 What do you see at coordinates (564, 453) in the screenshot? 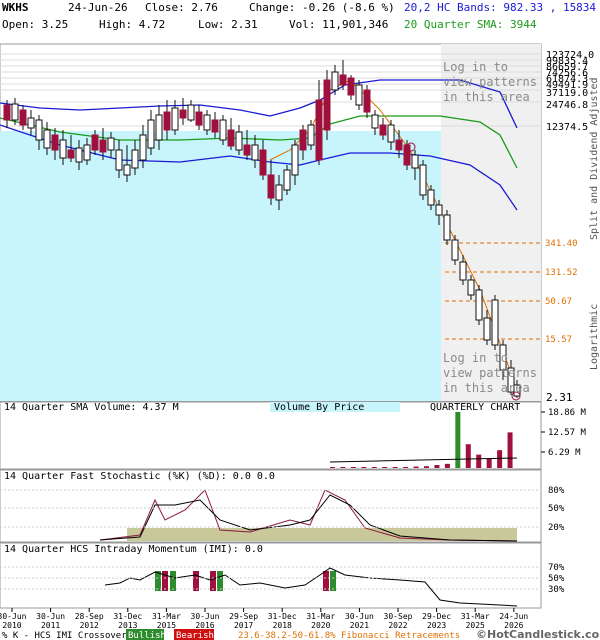
I see `volume-tick-label: 6.29 M` at bounding box center [564, 453].